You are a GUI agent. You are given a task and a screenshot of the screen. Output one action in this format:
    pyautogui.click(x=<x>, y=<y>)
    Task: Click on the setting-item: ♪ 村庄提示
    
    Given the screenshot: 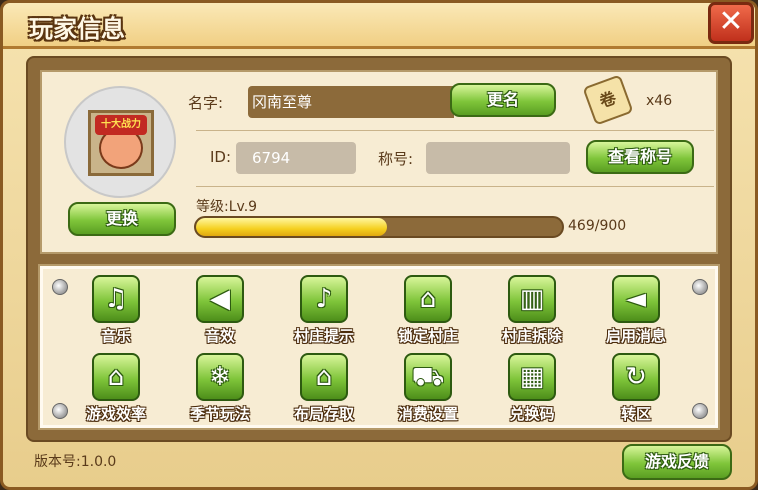 What is the action you would take?
    pyautogui.click(x=324, y=311)
    